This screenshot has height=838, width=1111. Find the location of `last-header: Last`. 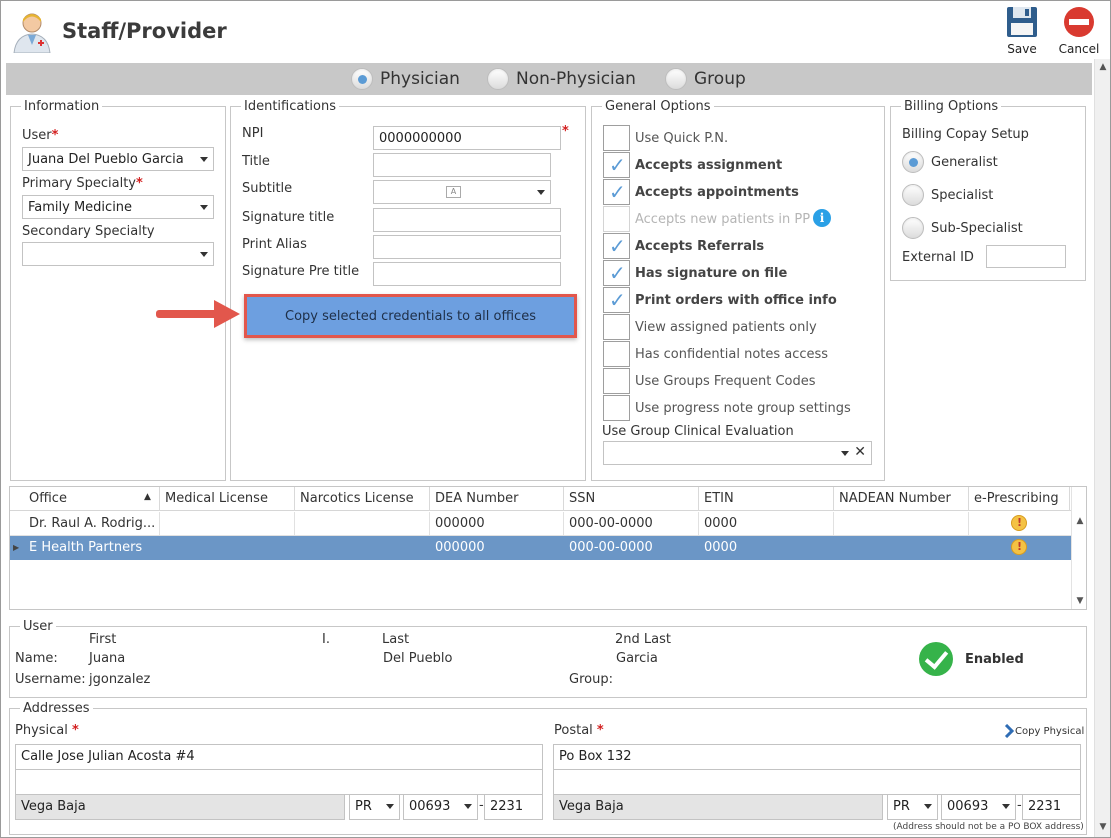

last-header: Last is located at coordinates (396, 639).